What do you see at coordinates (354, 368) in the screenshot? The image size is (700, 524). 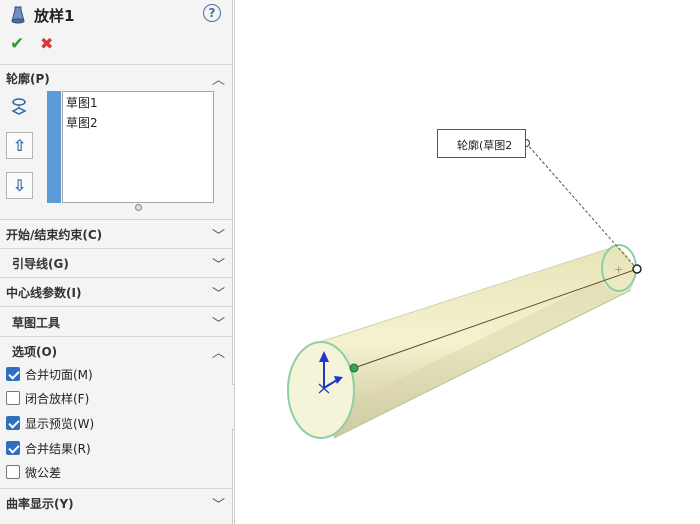 I see `start-point-handle` at bounding box center [354, 368].